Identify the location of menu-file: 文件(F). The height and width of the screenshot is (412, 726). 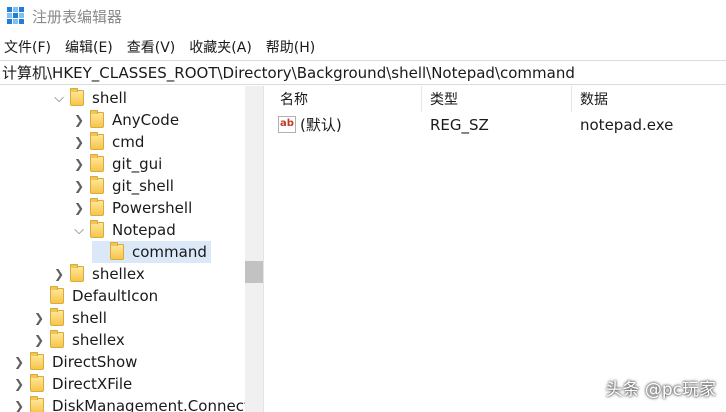
(27, 47).